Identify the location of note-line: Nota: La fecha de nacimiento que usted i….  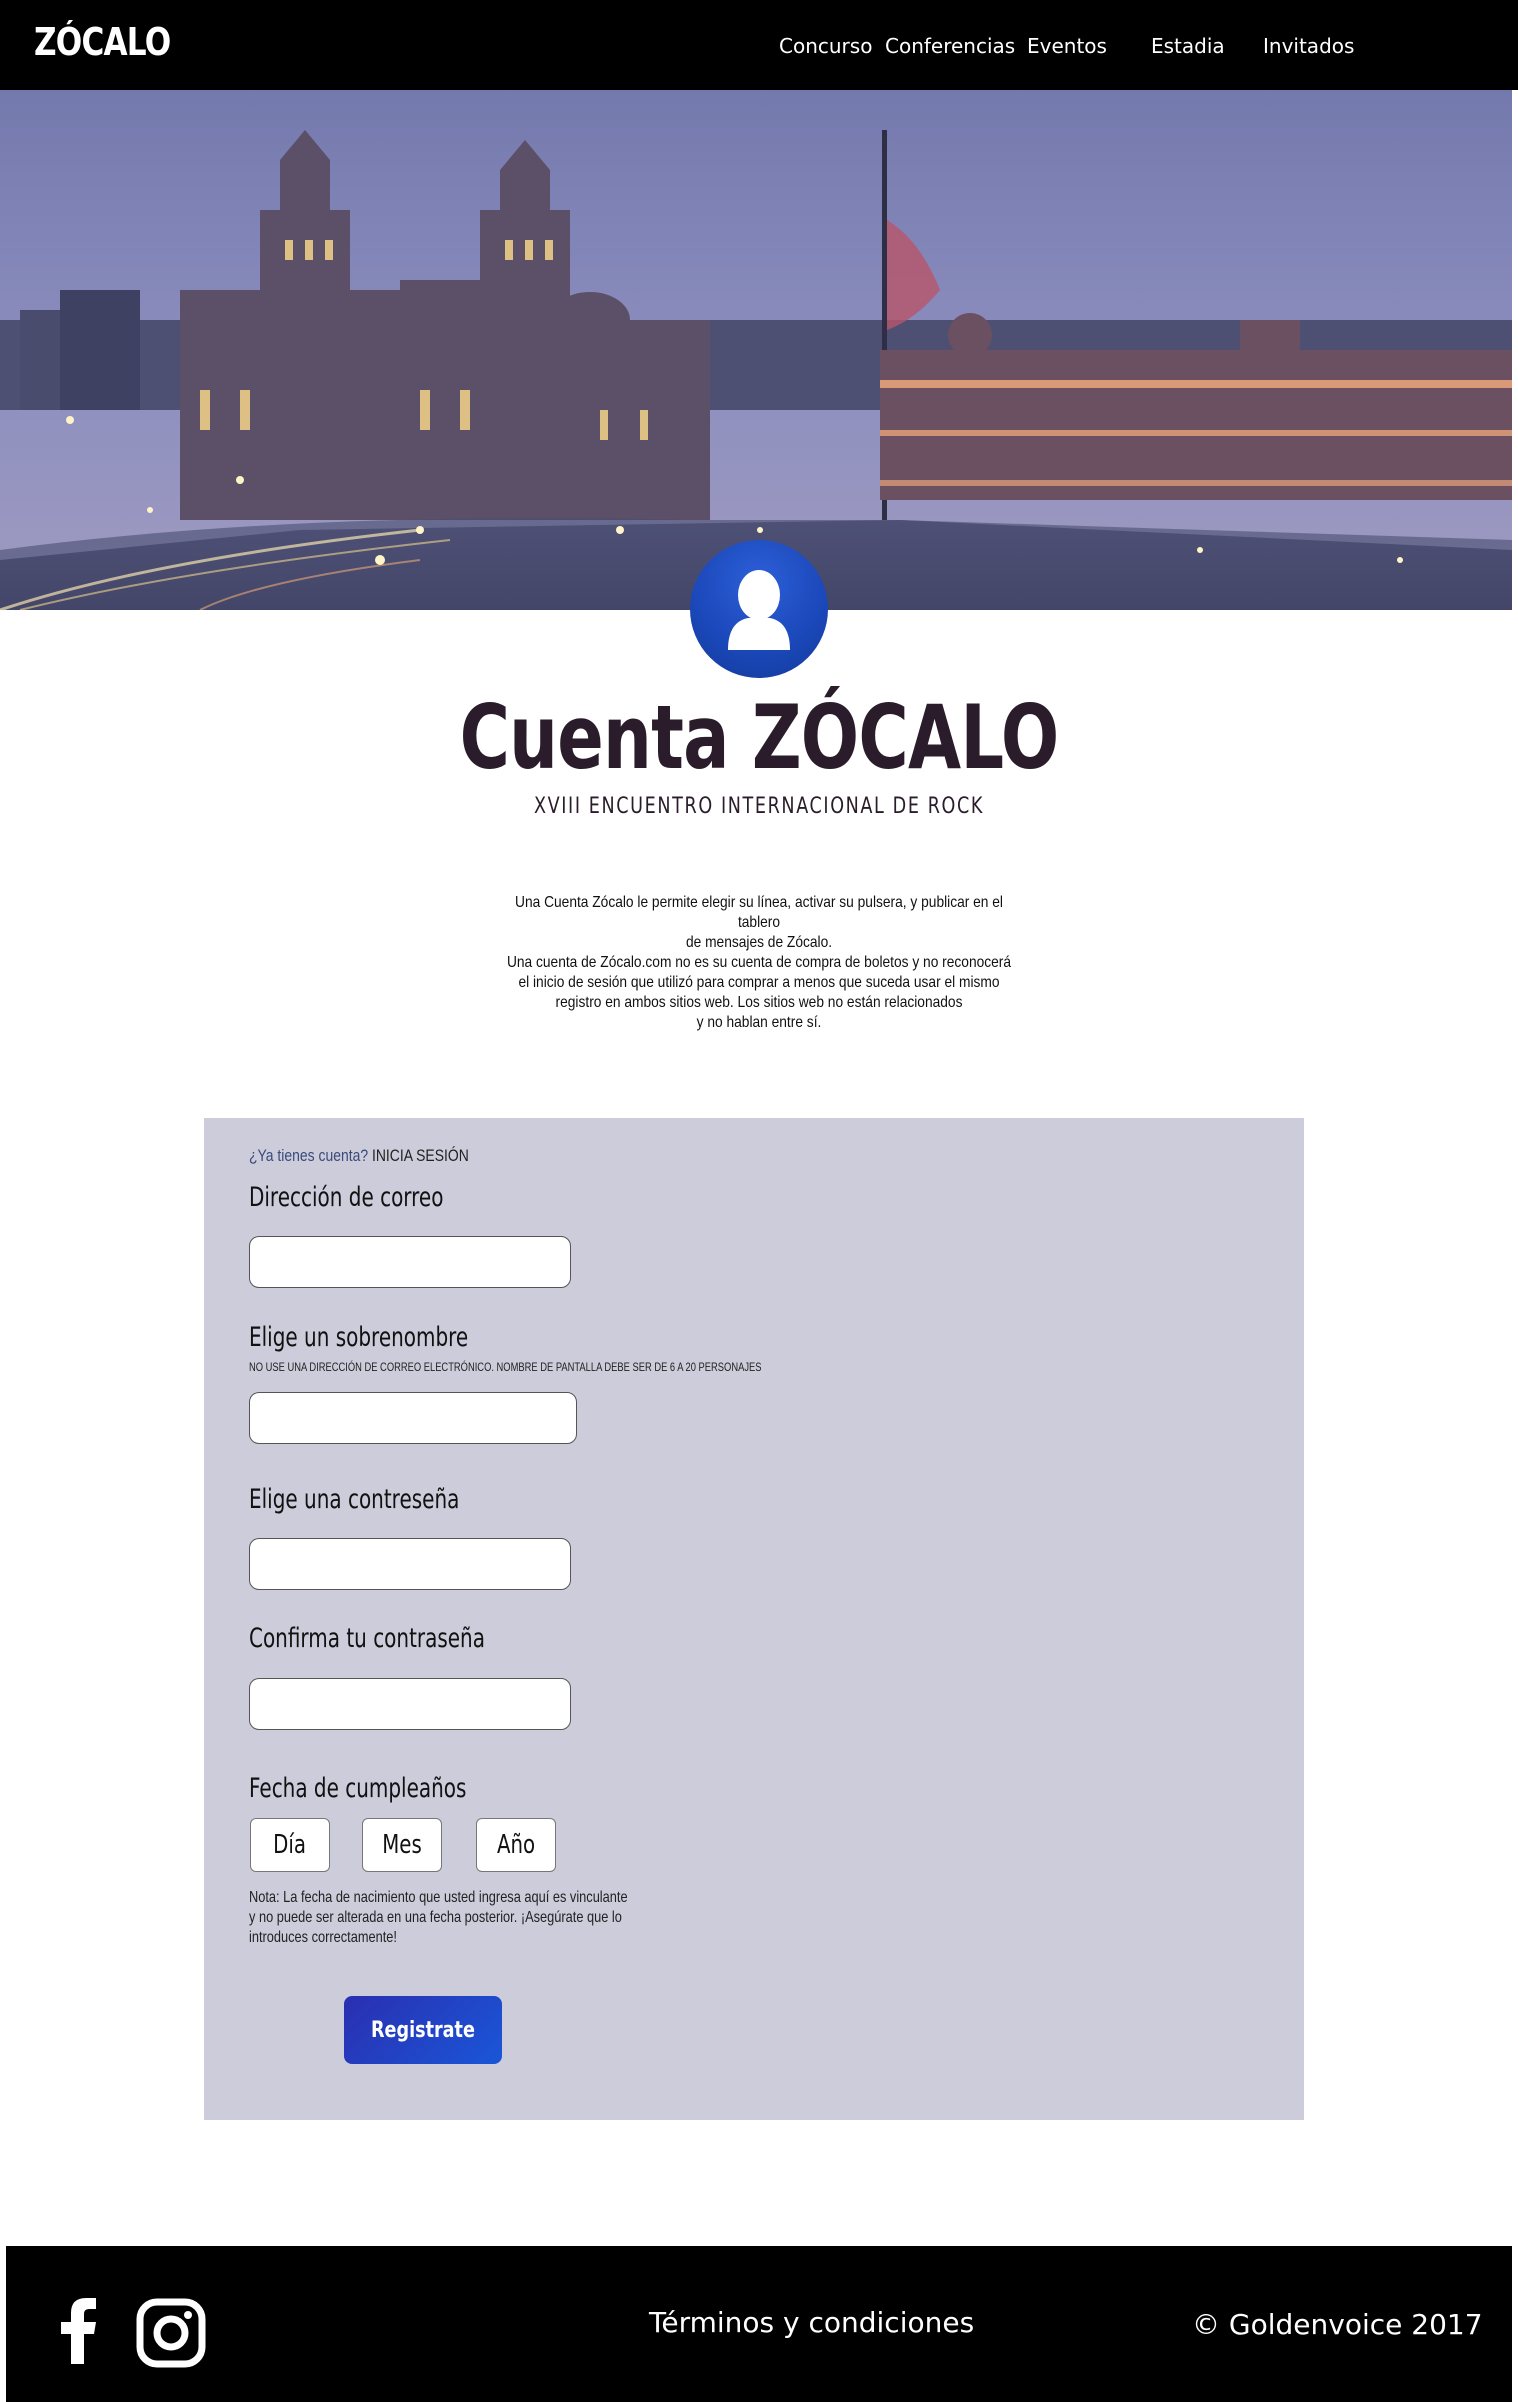
(438, 1897).